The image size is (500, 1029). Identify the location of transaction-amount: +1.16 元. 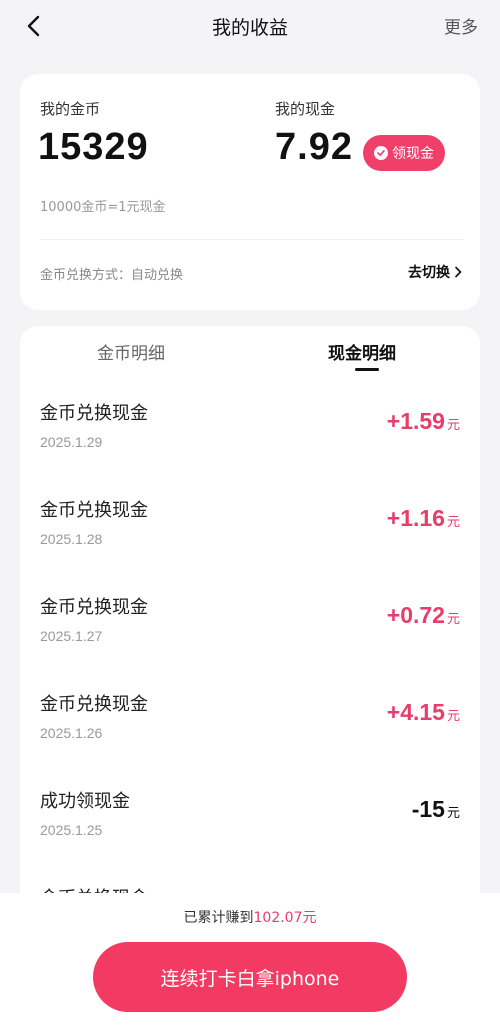
(423, 518).